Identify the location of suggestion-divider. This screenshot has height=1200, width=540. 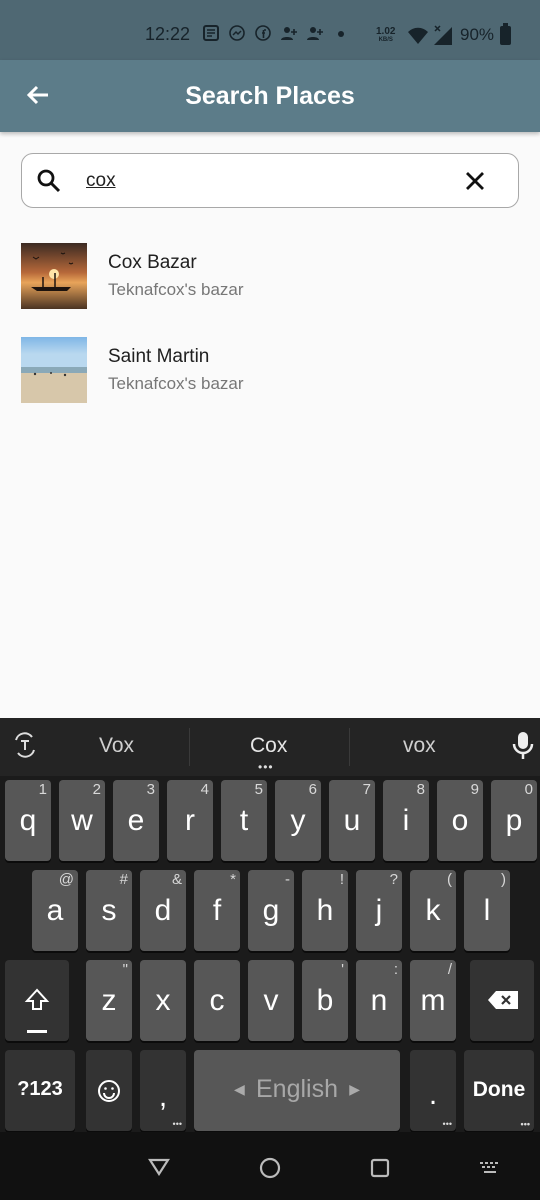
(189, 747).